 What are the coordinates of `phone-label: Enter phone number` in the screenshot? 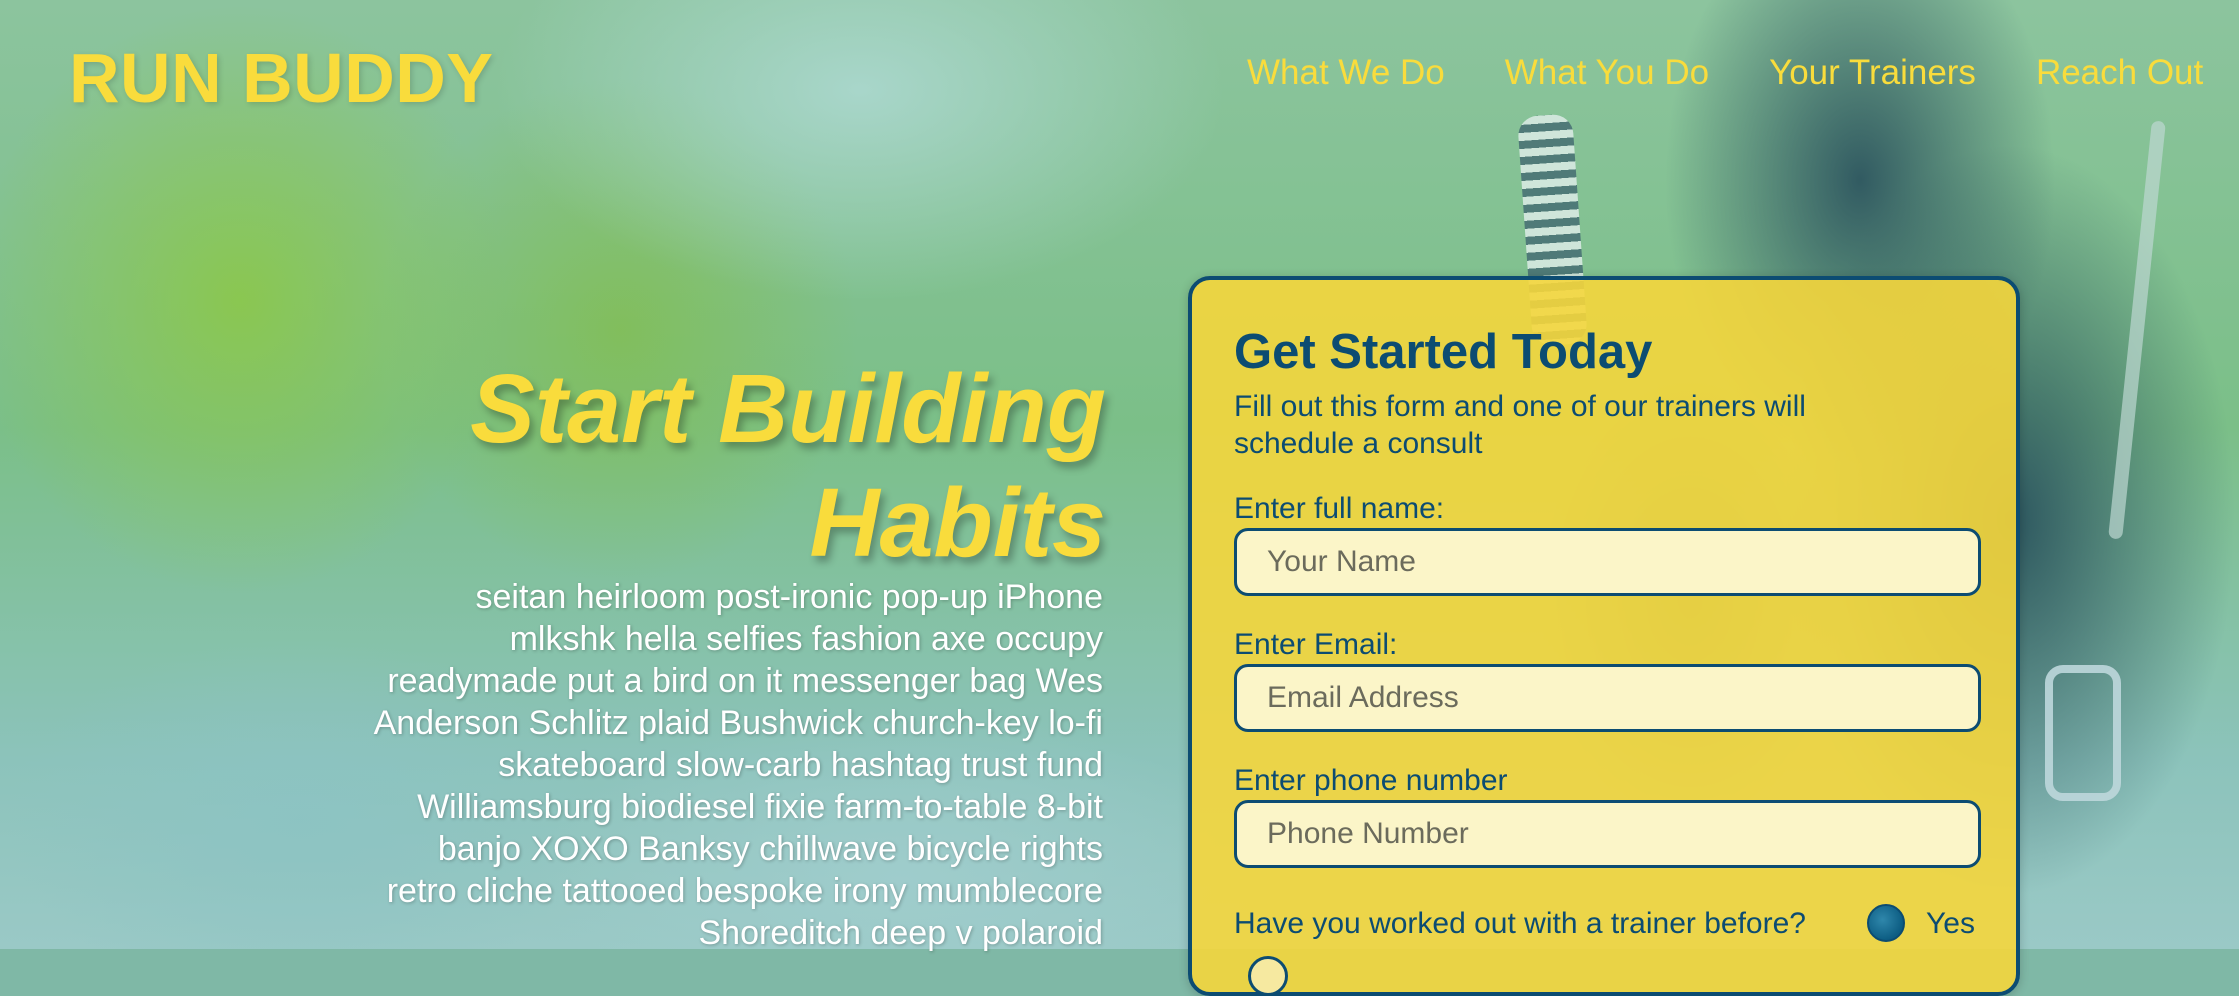 It's located at (1371, 780).